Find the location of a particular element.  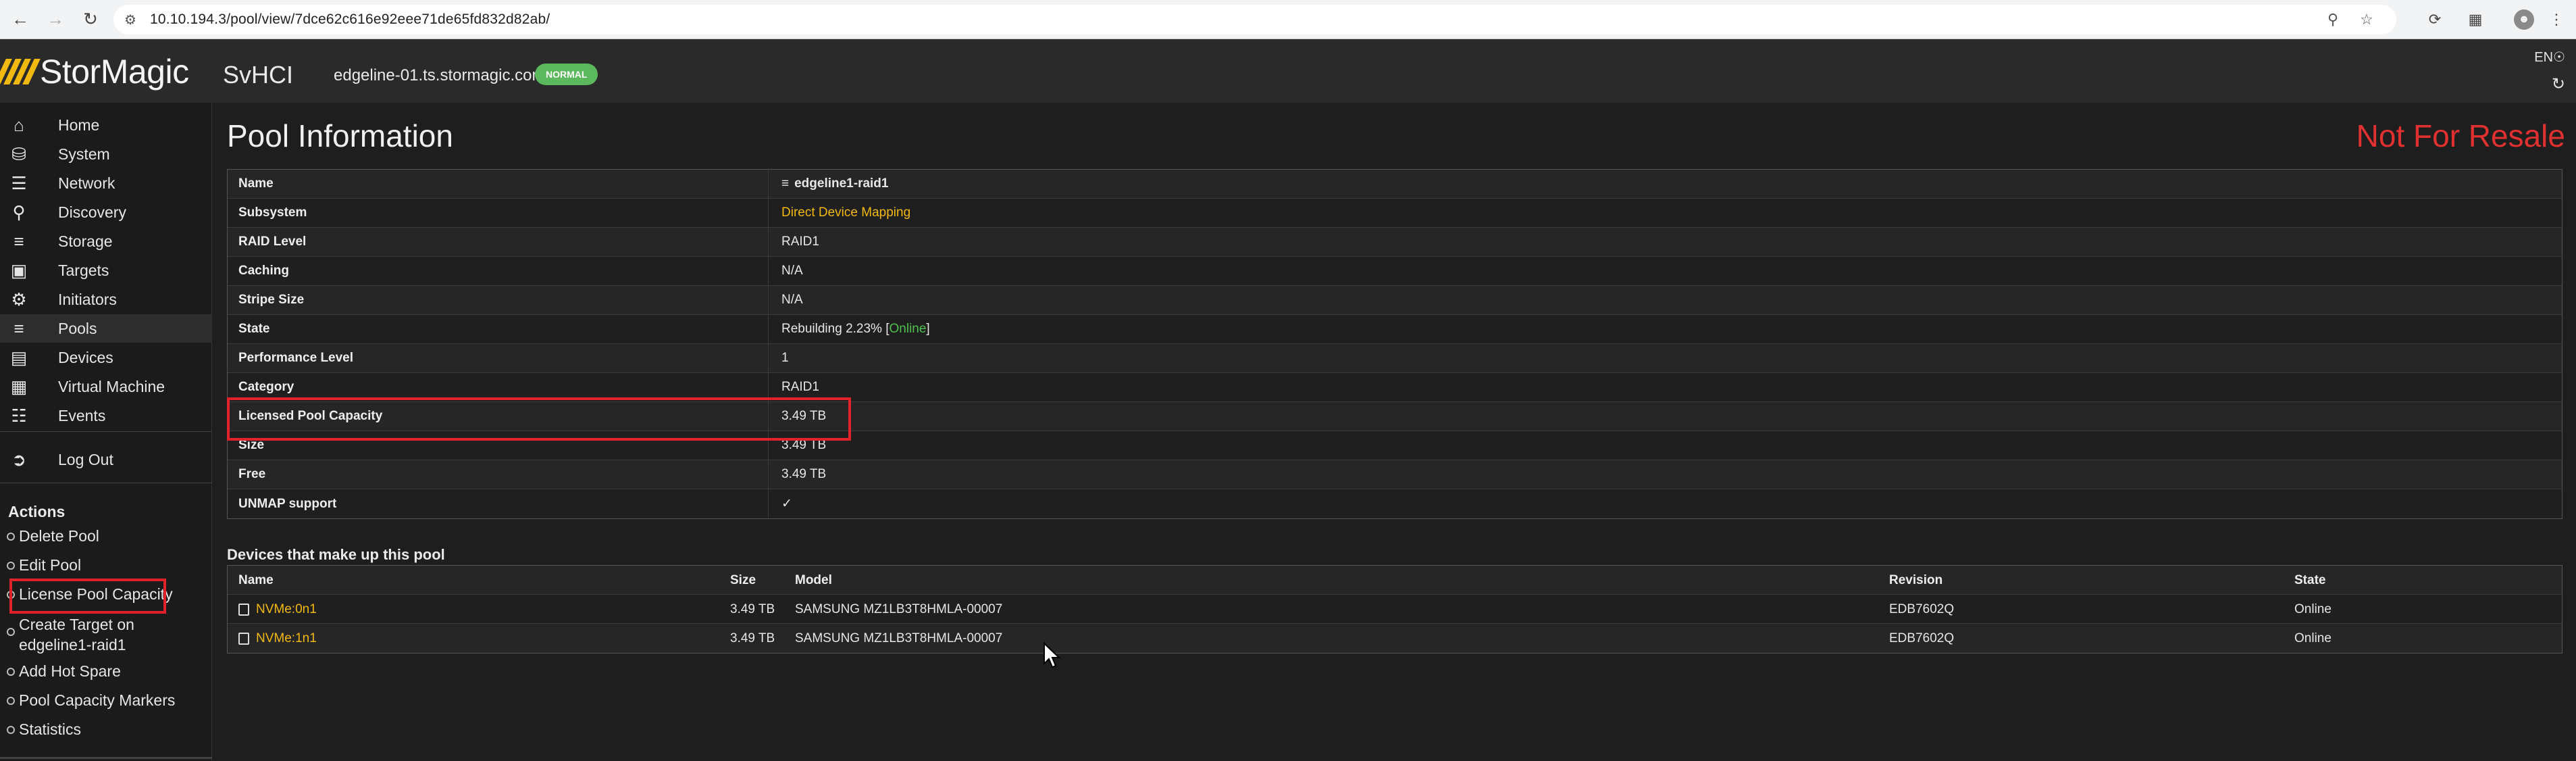

forward-arrow-icon: → is located at coordinates (56, 19).